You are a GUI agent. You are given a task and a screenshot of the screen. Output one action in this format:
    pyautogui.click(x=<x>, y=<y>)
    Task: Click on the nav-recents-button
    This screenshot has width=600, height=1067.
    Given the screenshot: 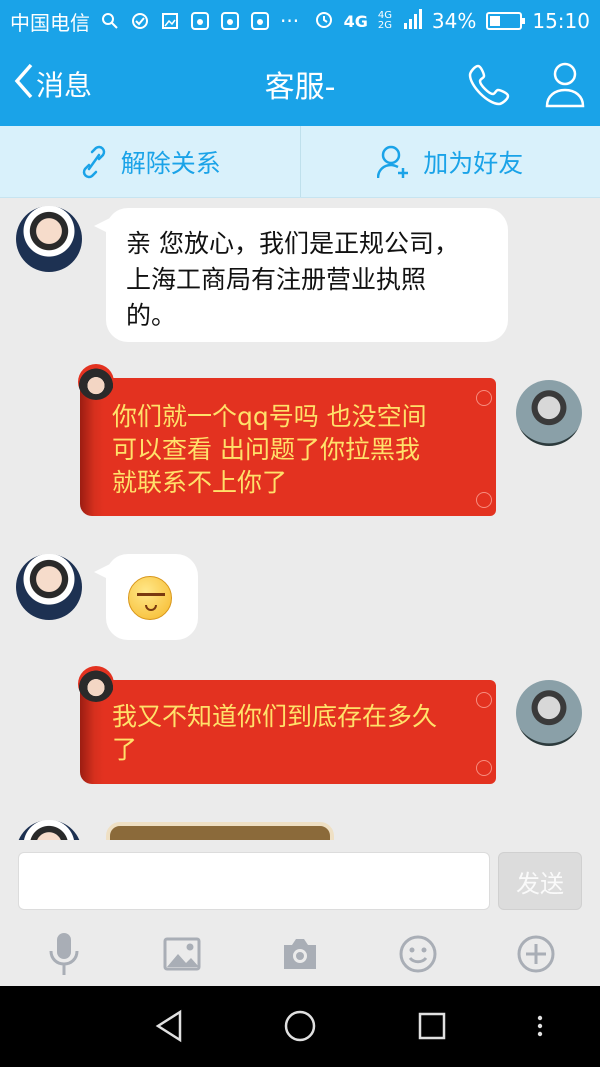 What is the action you would take?
    pyautogui.click(x=432, y=1026)
    